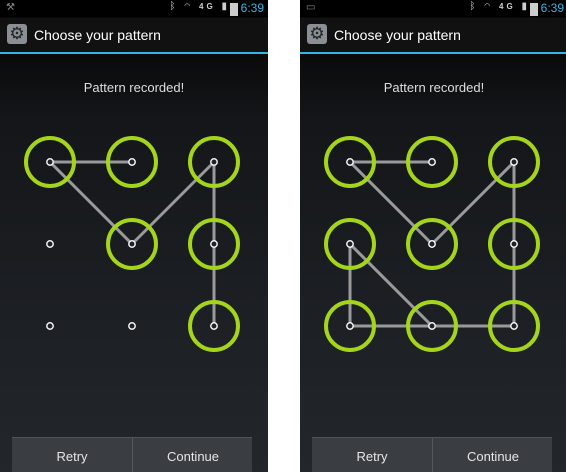  Describe the element at coordinates (311, 7) in the screenshot. I see `gallery-notification-icon: ▭` at that location.